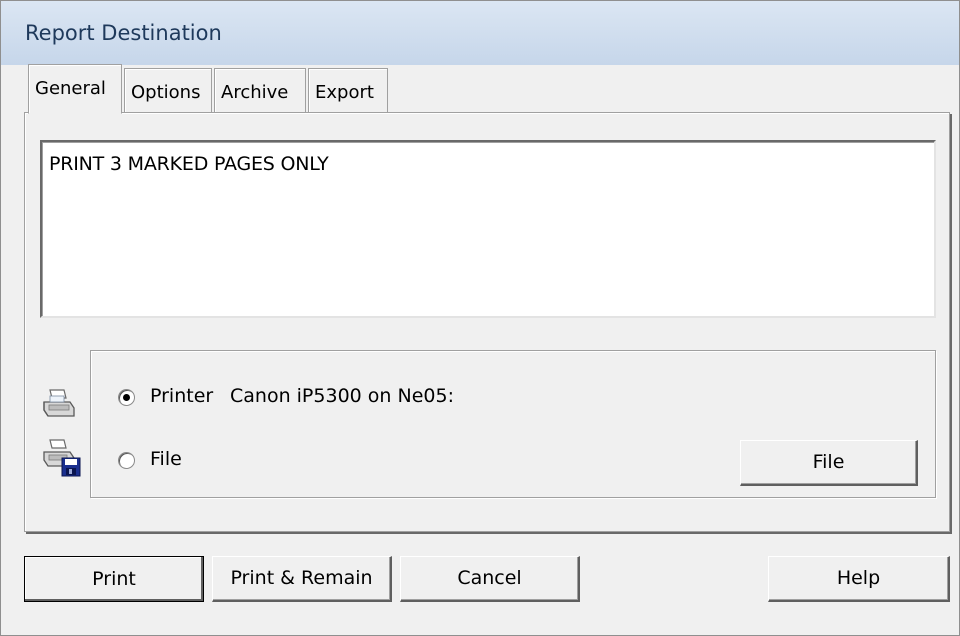 Image resolution: width=960 pixels, height=636 pixels. Describe the element at coordinates (302, 579) in the screenshot. I see `print-remain-button: Print & Remain` at that location.